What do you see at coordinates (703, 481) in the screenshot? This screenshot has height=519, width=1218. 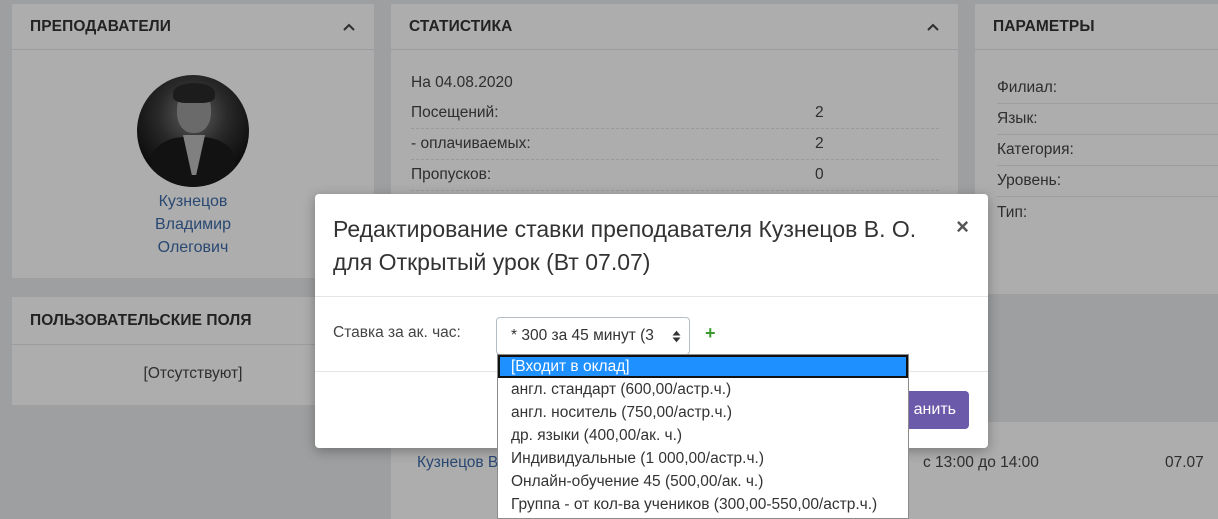 I see `dropdown-option: Онлайн-обучение 45 (500,00/ак. ч.)` at bounding box center [703, 481].